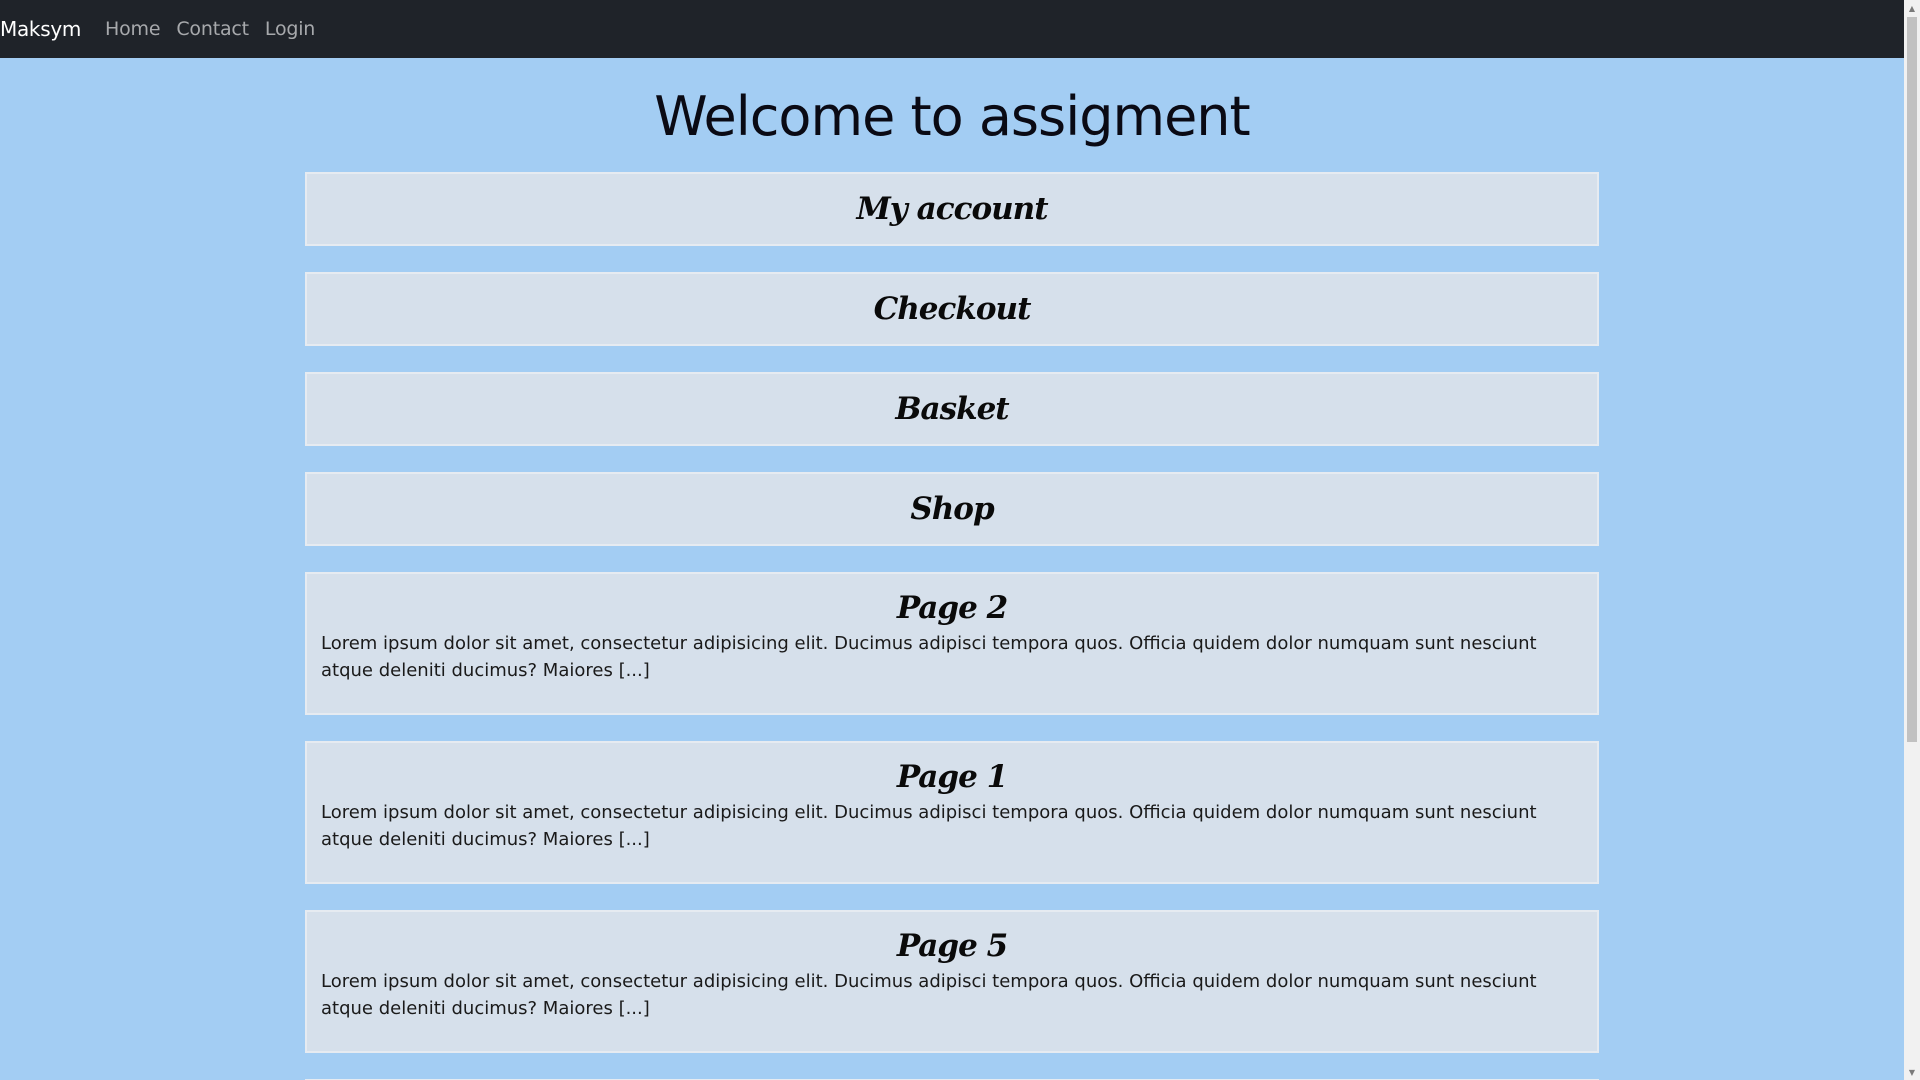  Describe the element at coordinates (952, 777) in the screenshot. I see `card-heading: Page 1` at that location.